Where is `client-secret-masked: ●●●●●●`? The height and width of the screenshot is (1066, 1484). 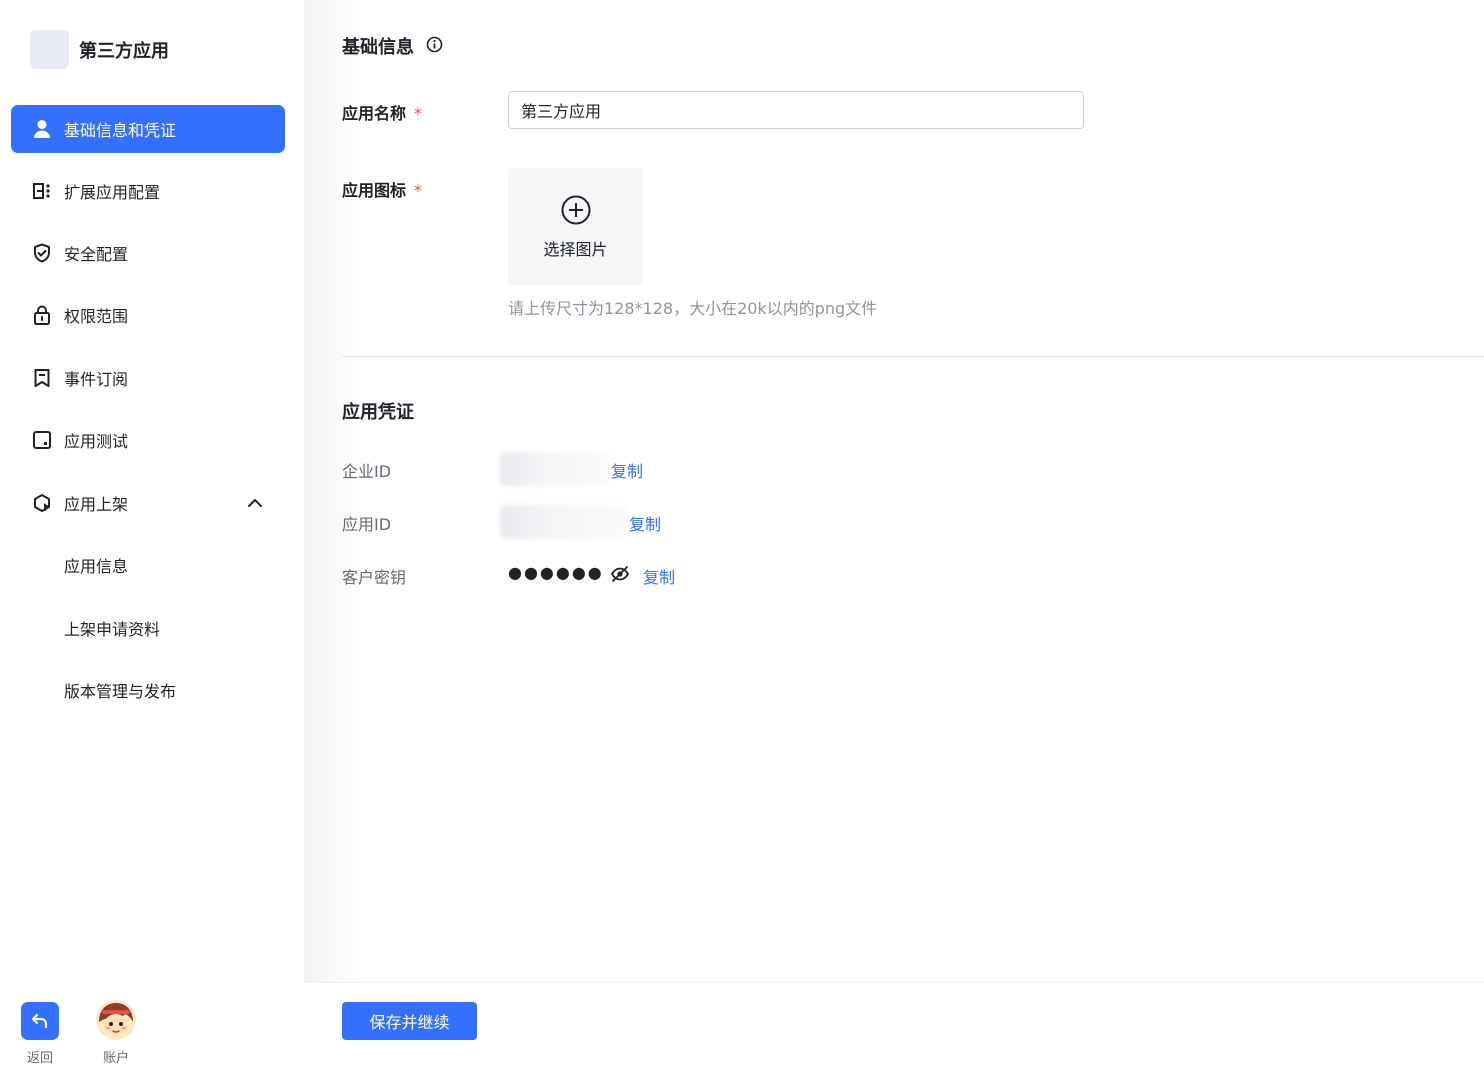
client-secret-masked: ●●●●●● is located at coordinates (556, 572).